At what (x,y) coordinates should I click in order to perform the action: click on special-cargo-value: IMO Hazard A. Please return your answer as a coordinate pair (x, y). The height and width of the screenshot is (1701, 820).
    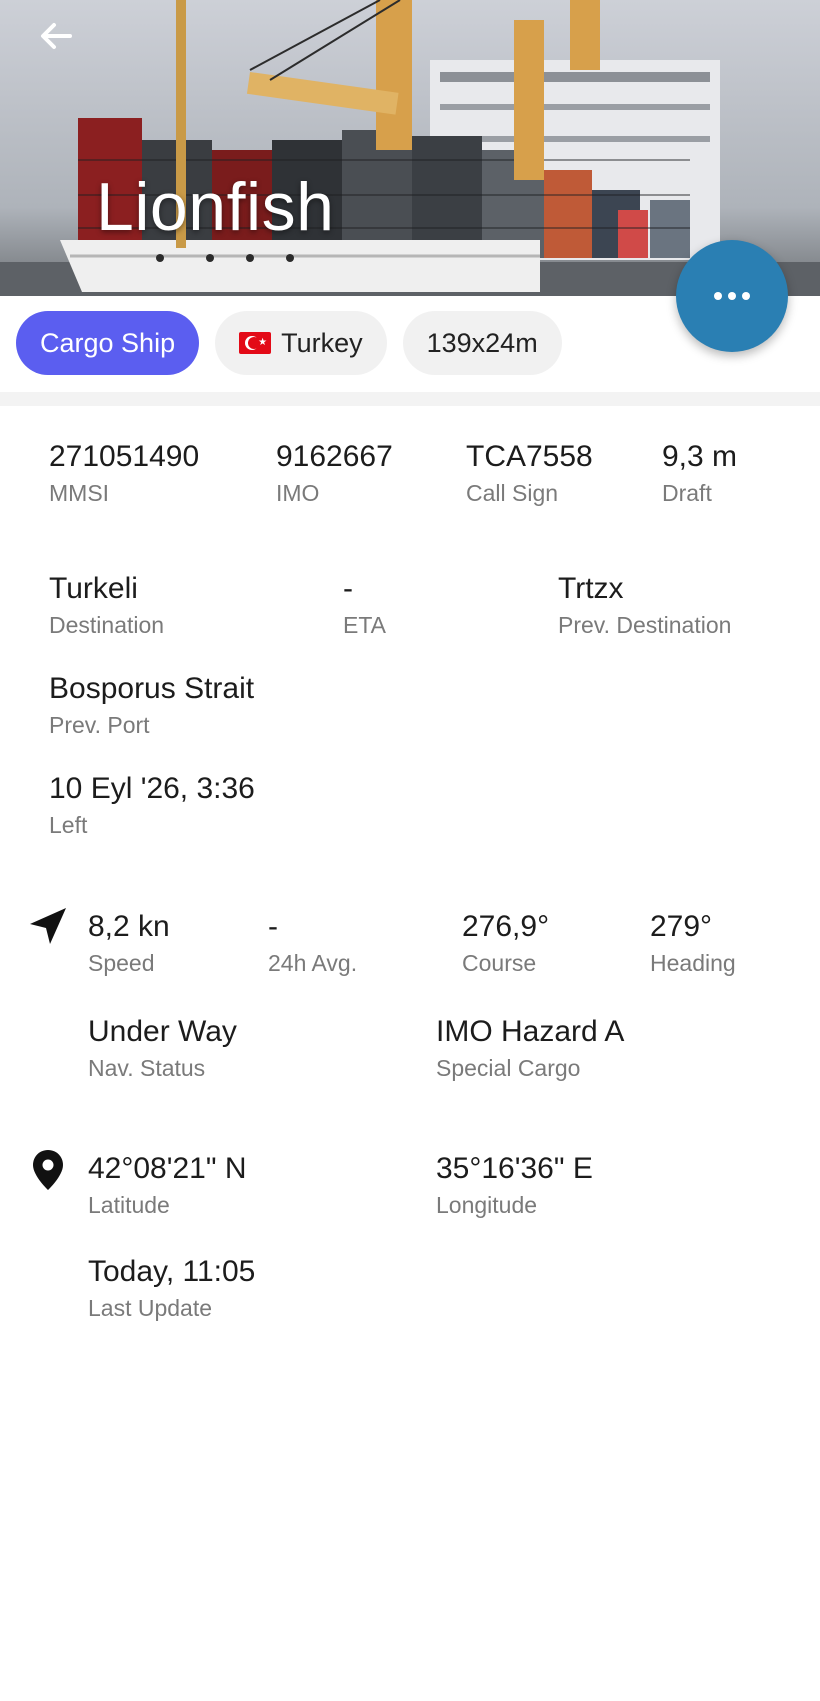
    Looking at the image, I should click on (530, 1031).